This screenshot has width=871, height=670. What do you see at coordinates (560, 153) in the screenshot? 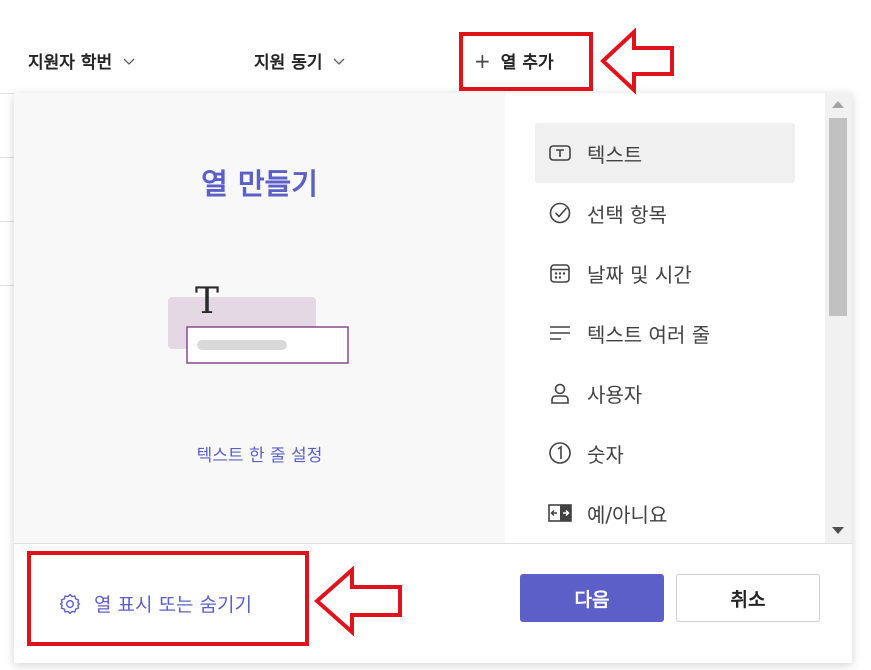
I see `text-box-icon` at bounding box center [560, 153].